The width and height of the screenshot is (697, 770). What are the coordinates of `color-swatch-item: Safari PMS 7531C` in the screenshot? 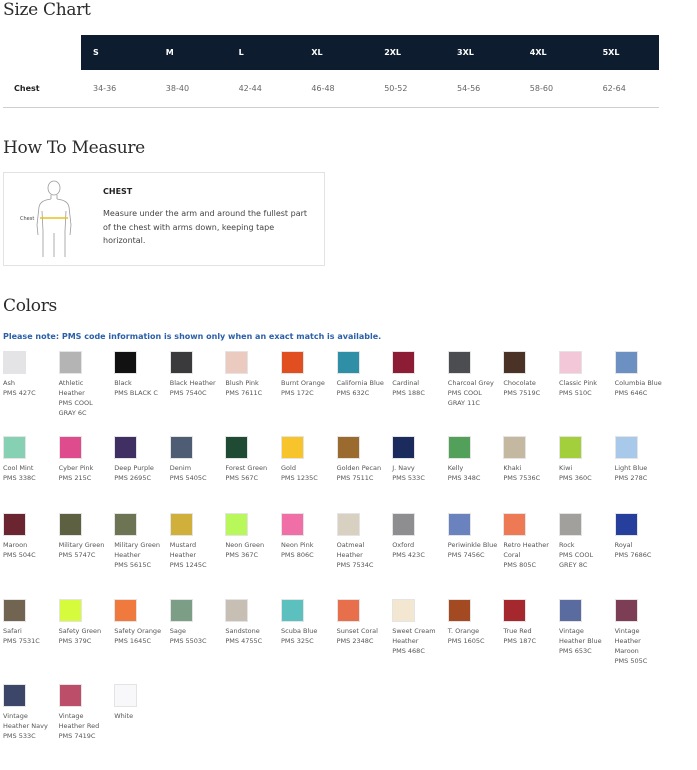 It's located at (29, 622).